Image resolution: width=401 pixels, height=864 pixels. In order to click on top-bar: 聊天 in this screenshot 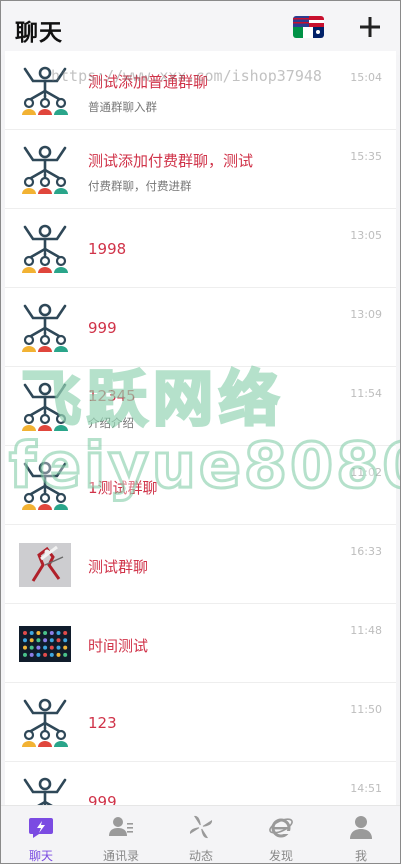, I will do `click(200, 28)`.